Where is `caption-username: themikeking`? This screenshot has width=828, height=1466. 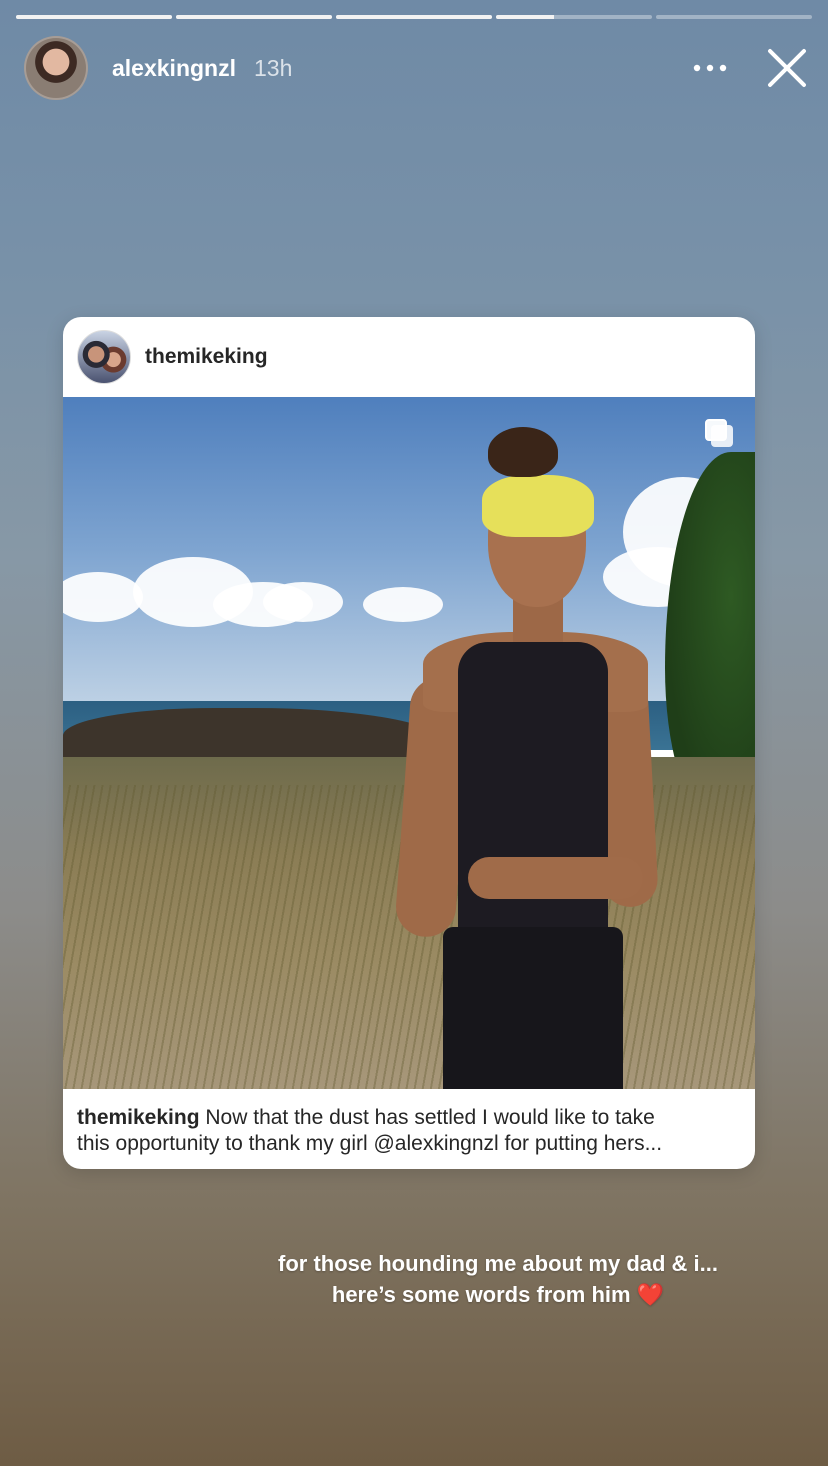 caption-username: themikeking is located at coordinates (138, 1117).